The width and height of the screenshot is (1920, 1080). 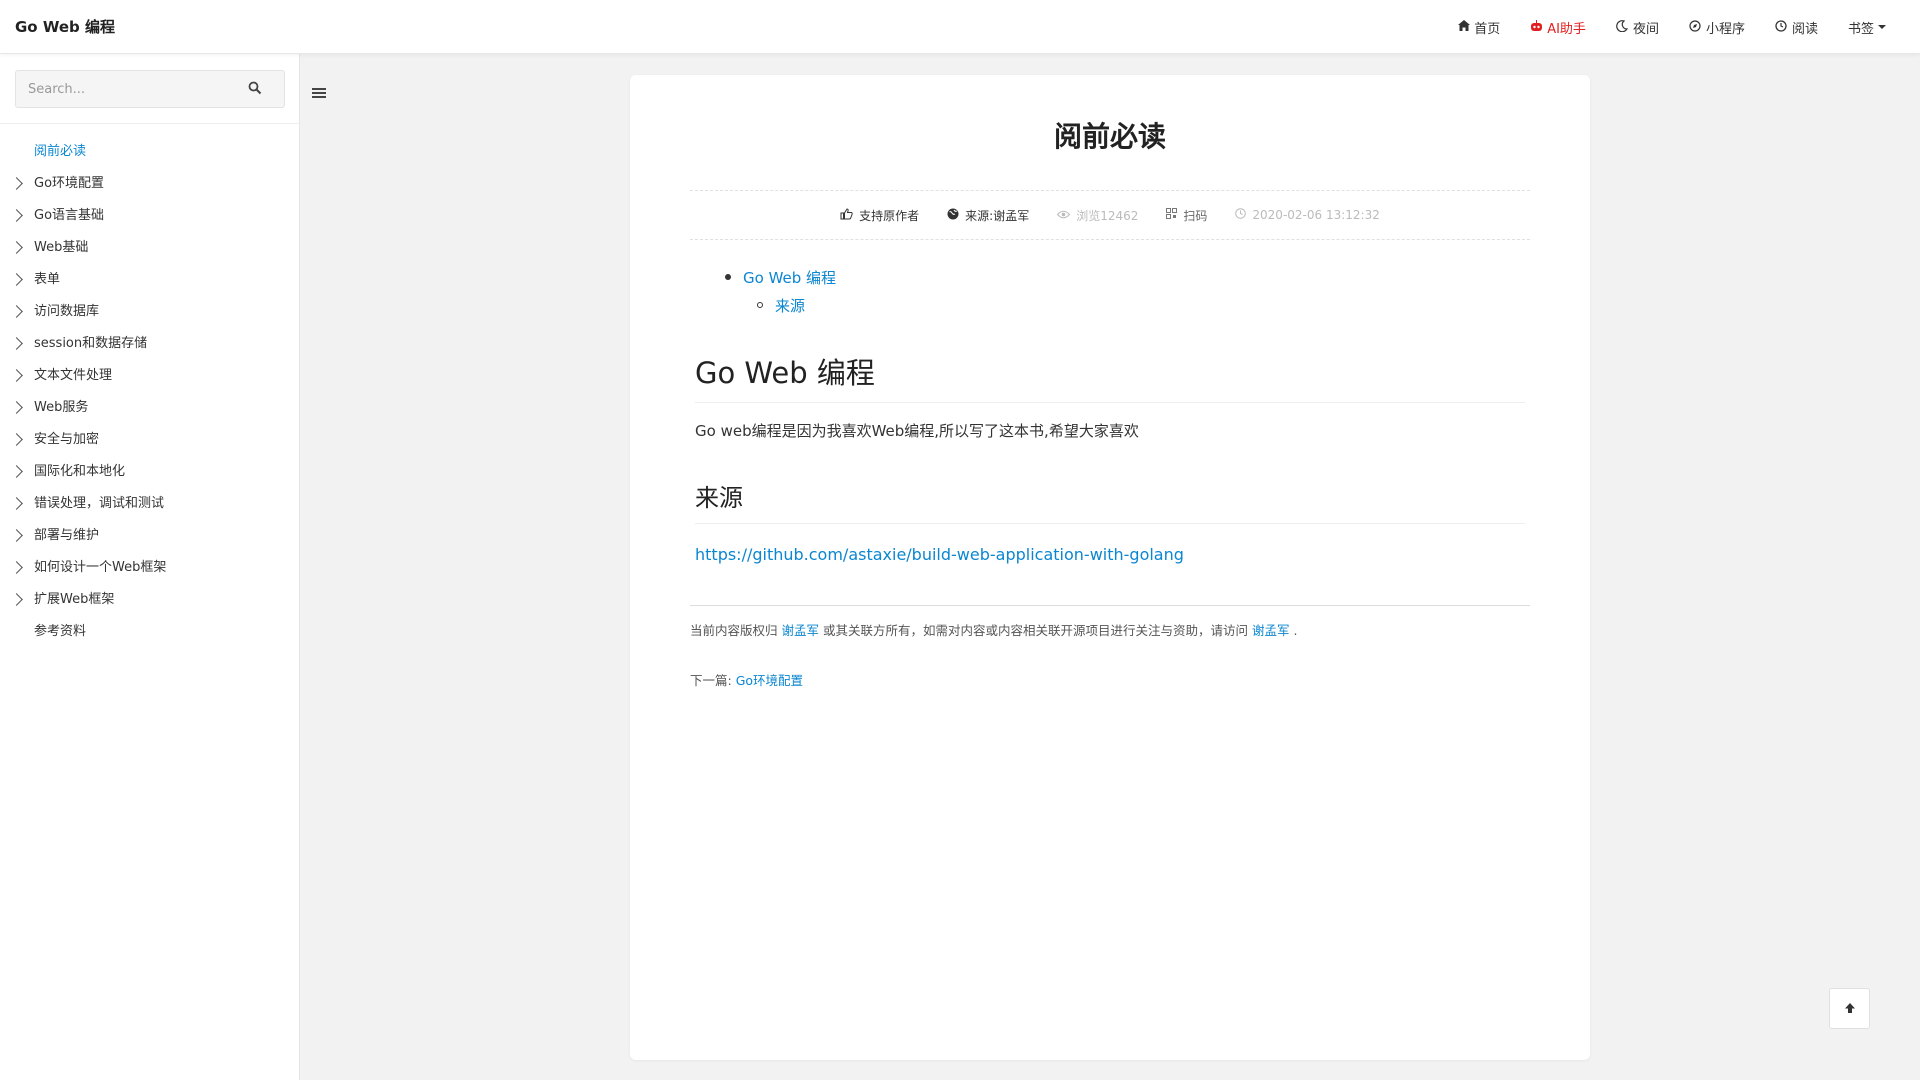 I want to click on support-author-button: 支持原作者, so click(x=879, y=215).